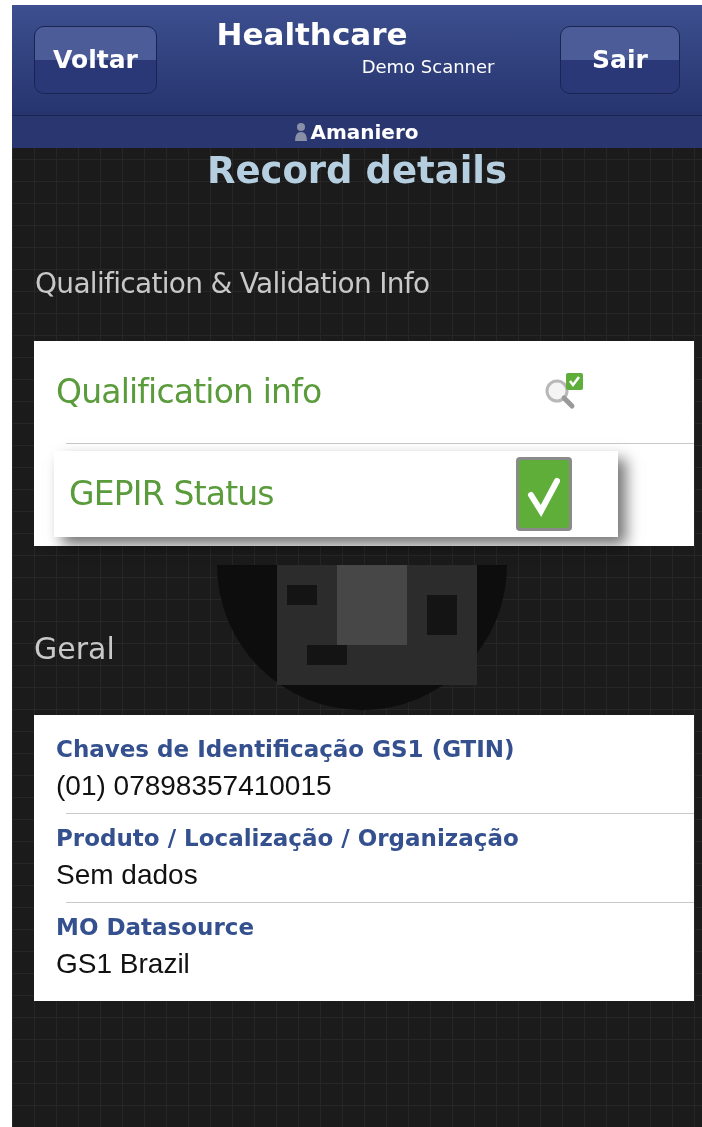 Image resolution: width=702 pixels, height=1127 pixels. I want to click on list-row: GEPIR Status, so click(336, 494).